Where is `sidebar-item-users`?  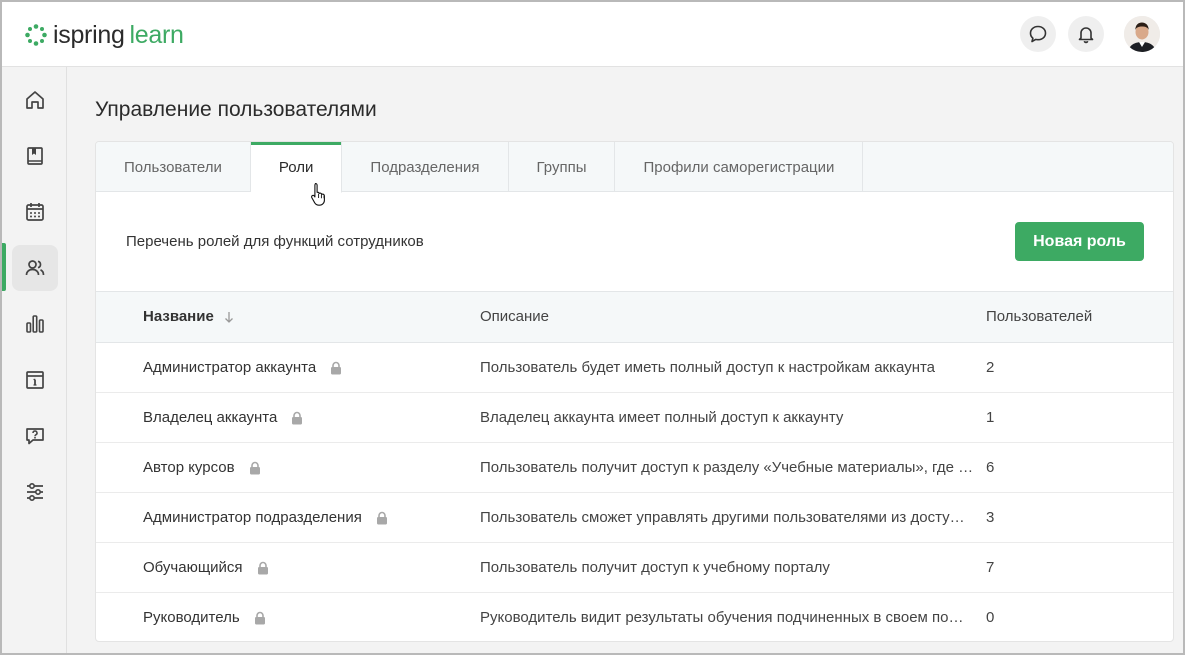
sidebar-item-users is located at coordinates (35, 268).